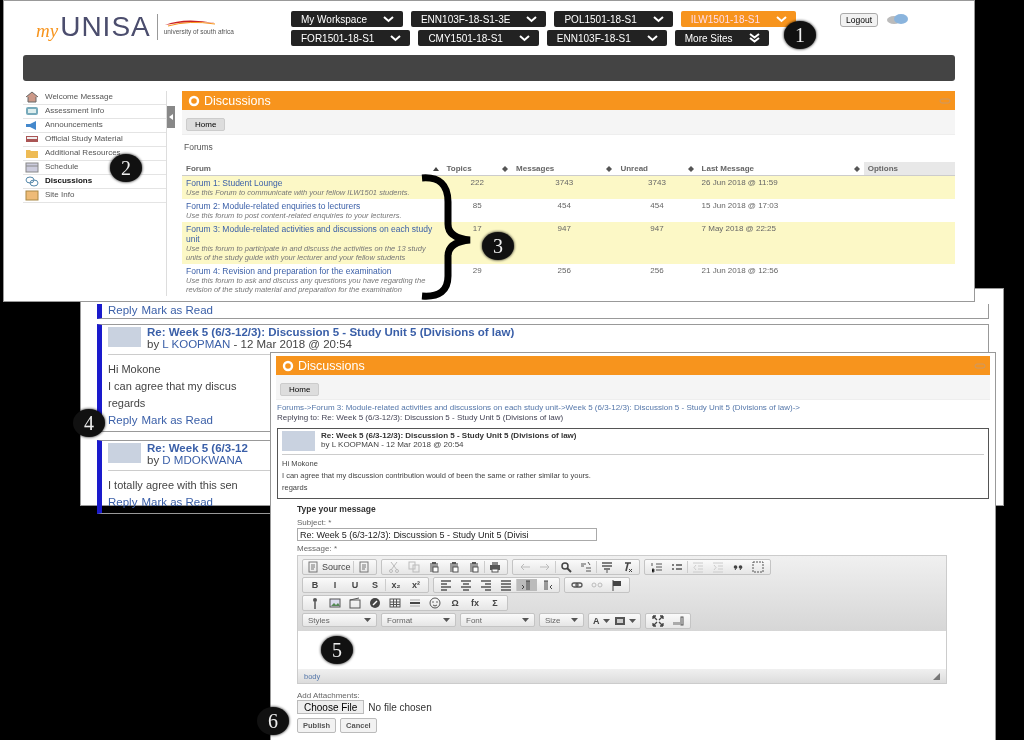 Image resolution: width=1024 pixels, height=740 pixels. I want to click on source-button: Source, so click(329, 567).